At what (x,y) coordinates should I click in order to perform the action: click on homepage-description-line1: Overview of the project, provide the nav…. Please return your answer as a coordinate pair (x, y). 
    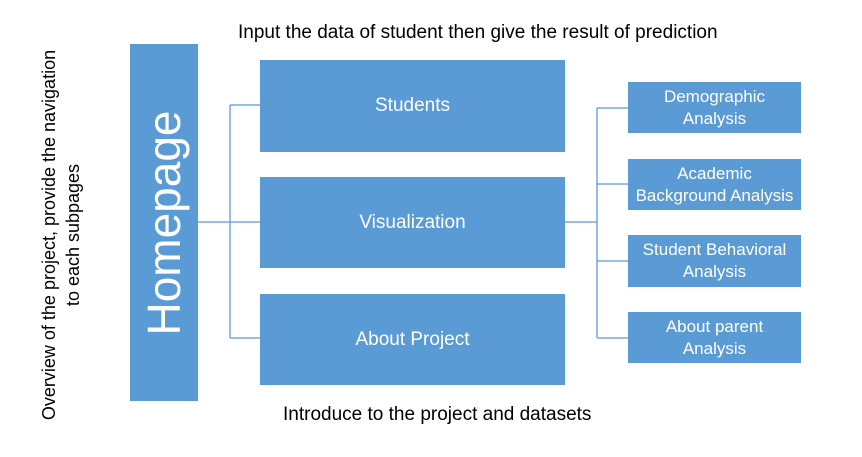
    Looking at the image, I should click on (49, 235).